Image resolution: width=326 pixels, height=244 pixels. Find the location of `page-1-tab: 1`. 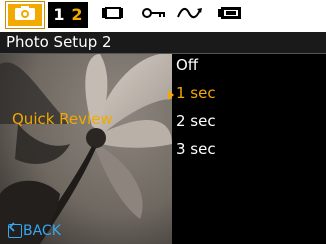

page-1-tab: 1 is located at coordinates (59, 15).